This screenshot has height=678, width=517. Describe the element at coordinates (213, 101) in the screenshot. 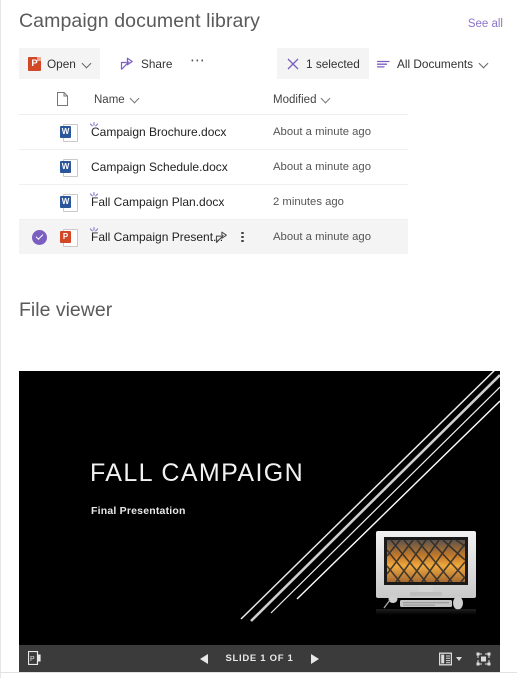

I see `table-header: Name Modified` at that location.